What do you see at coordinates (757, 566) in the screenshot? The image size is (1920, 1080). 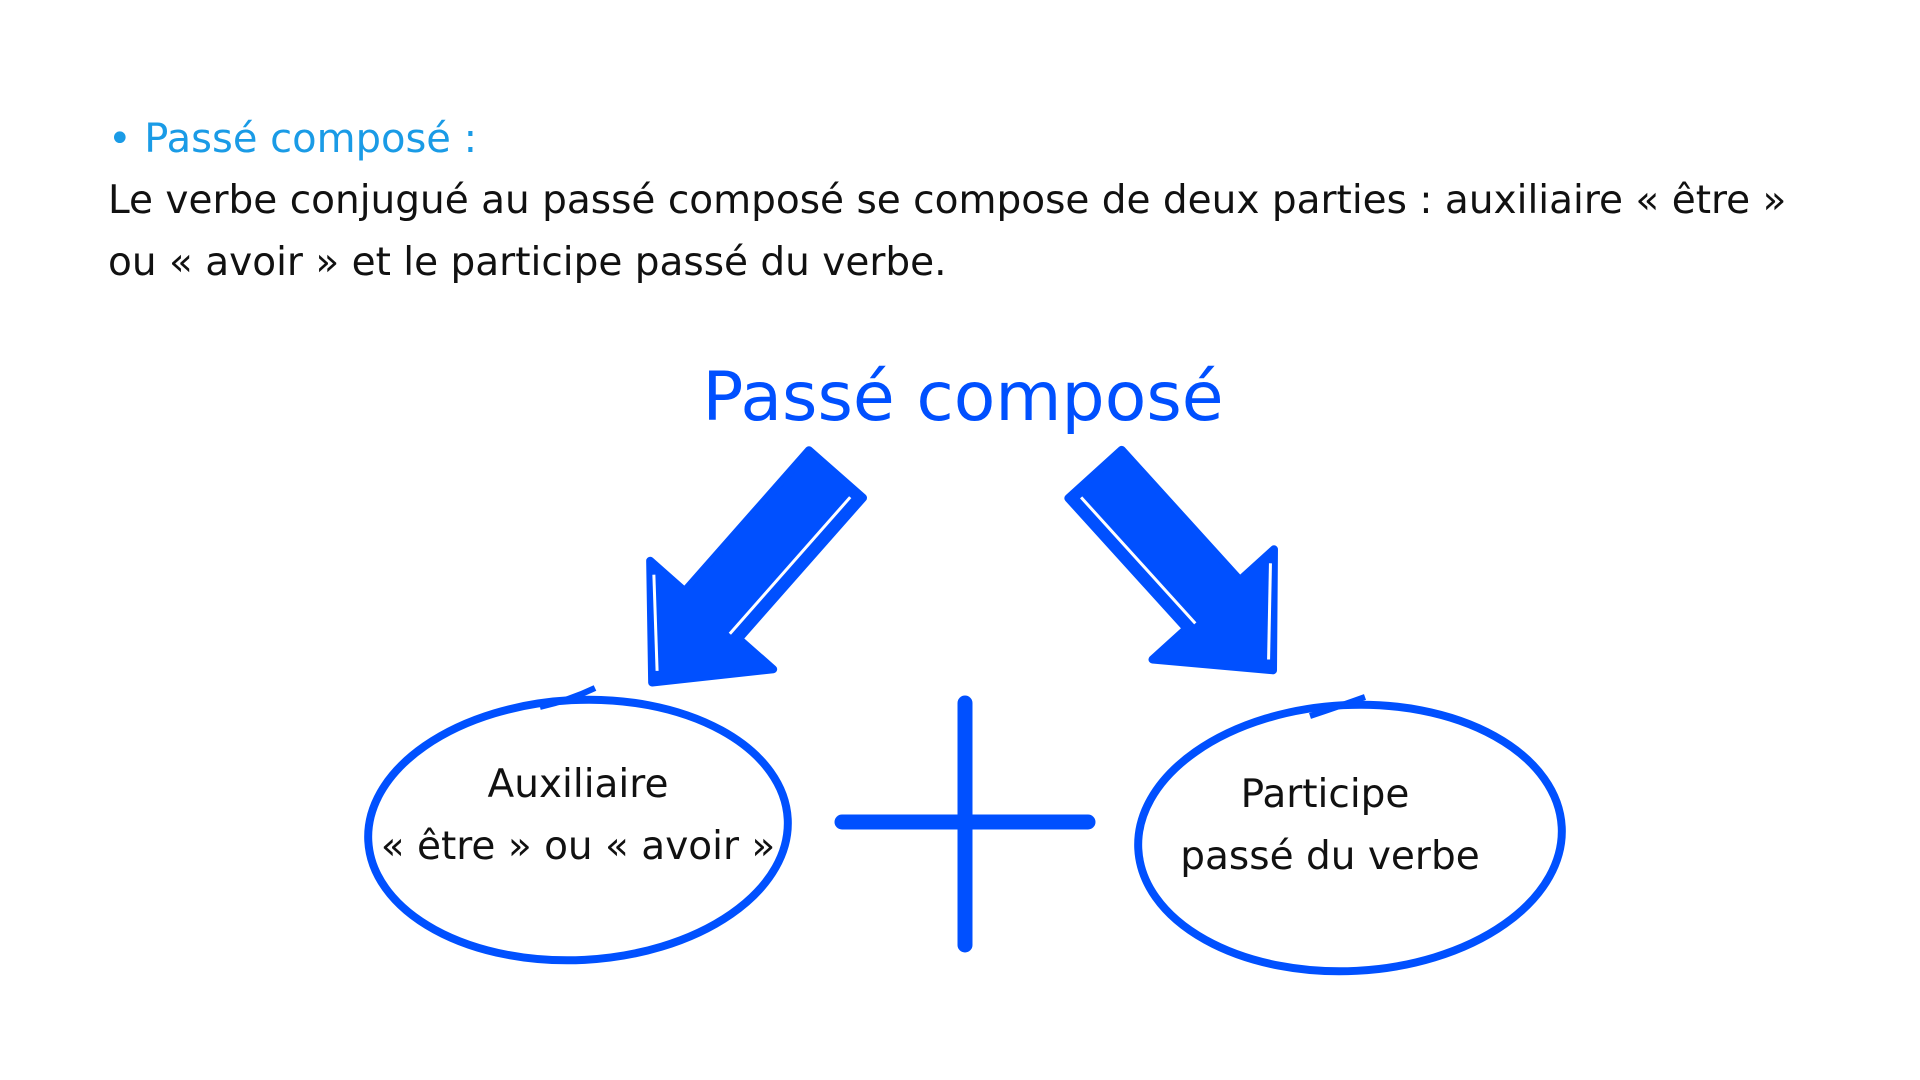 I see `arrow-down-left-icon` at bounding box center [757, 566].